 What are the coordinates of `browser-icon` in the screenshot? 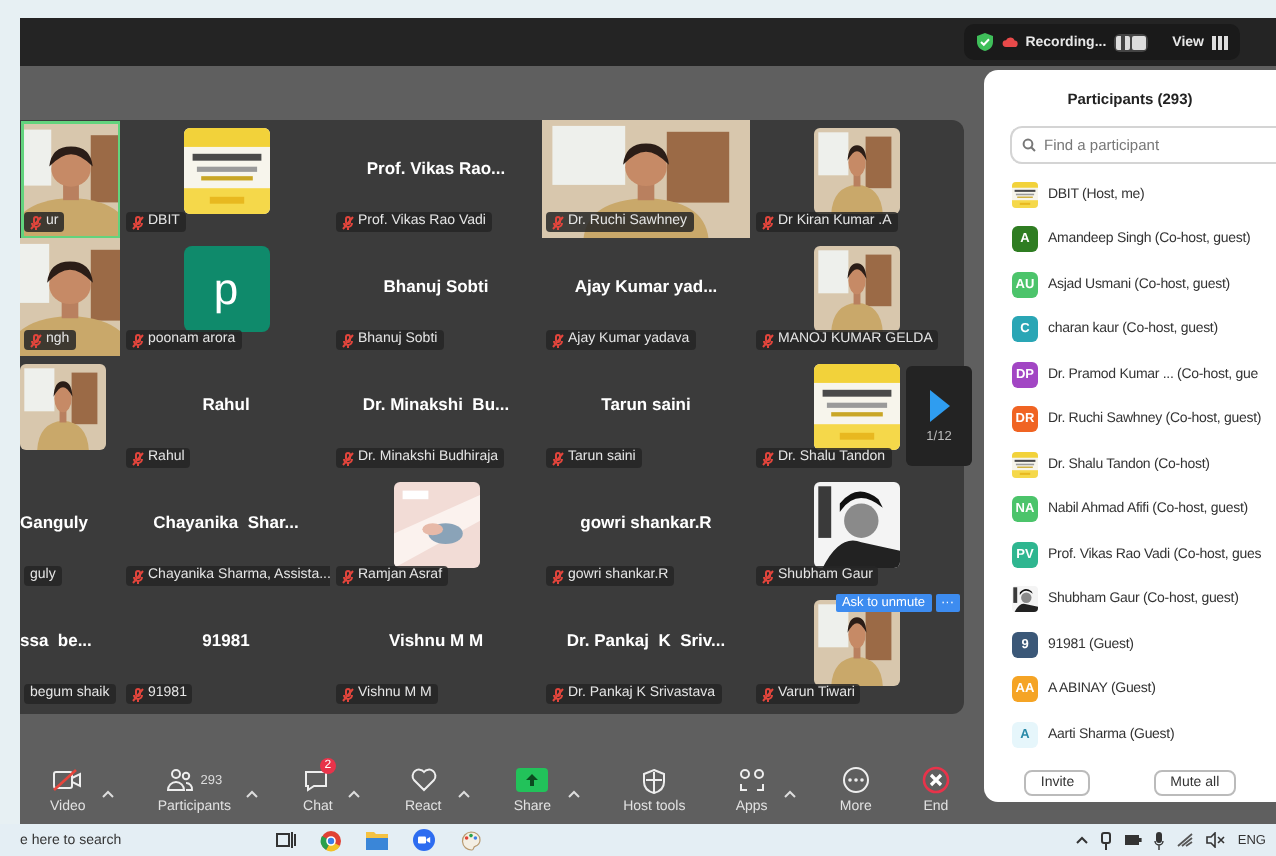 It's located at (331, 840).